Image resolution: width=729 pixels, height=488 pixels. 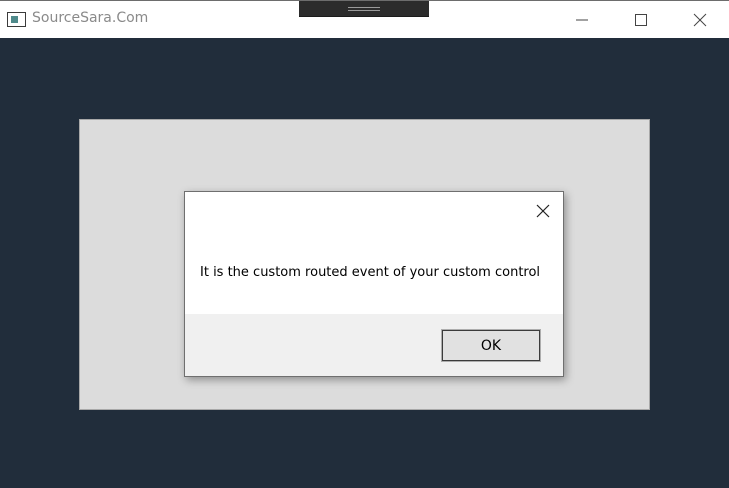 What do you see at coordinates (364, 19) in the screenshot?
I see `title-bar: SourceSara.Com` at bounding box center [364, 19].